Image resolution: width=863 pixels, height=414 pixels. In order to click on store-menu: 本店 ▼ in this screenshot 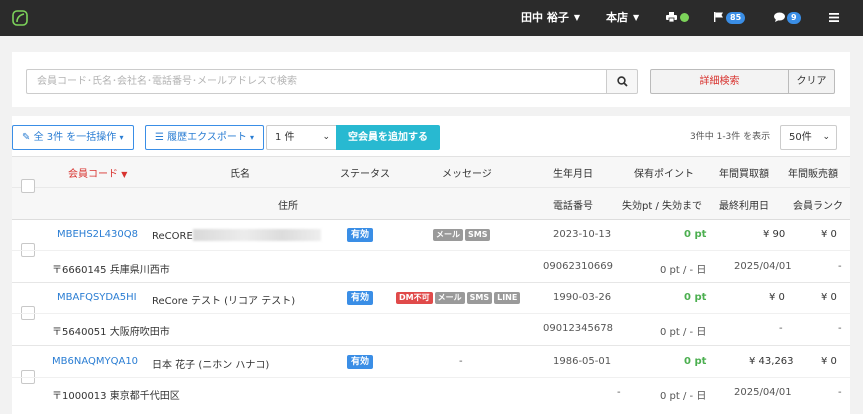, I will do `click(622, 18)`.